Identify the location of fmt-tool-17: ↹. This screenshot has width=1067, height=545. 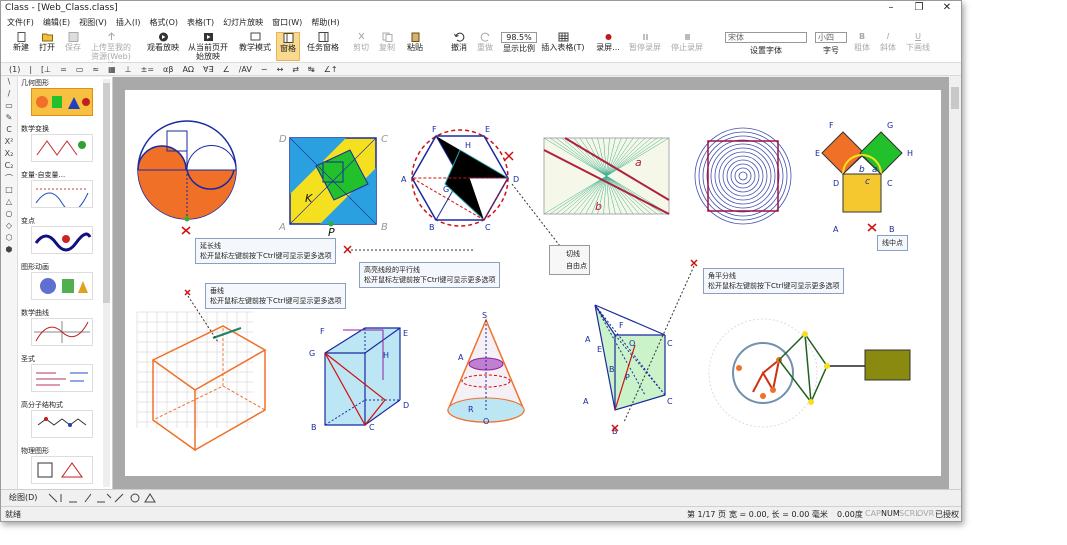
(311, 69).